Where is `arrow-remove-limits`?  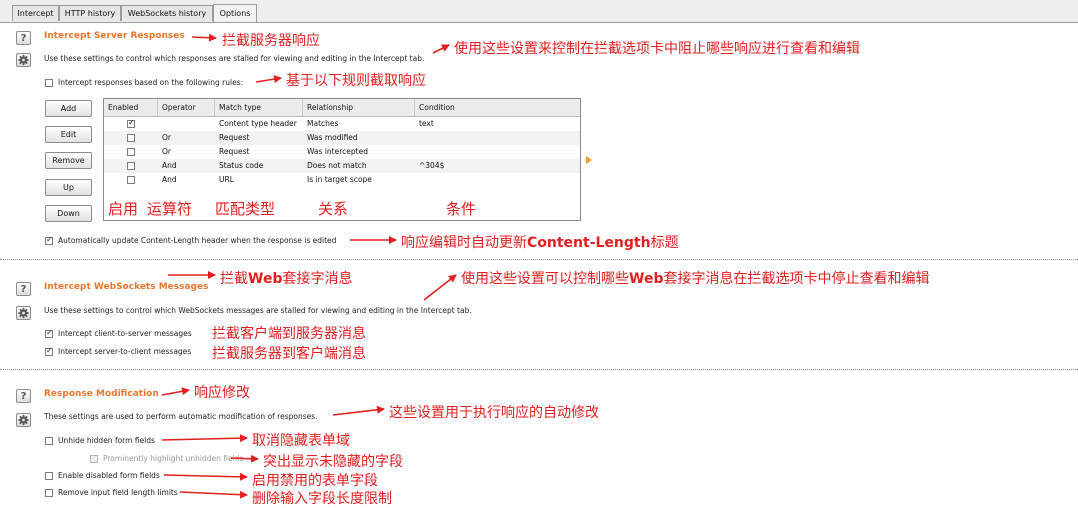 arrow-remove-limits is located at coordinates (213, 494).